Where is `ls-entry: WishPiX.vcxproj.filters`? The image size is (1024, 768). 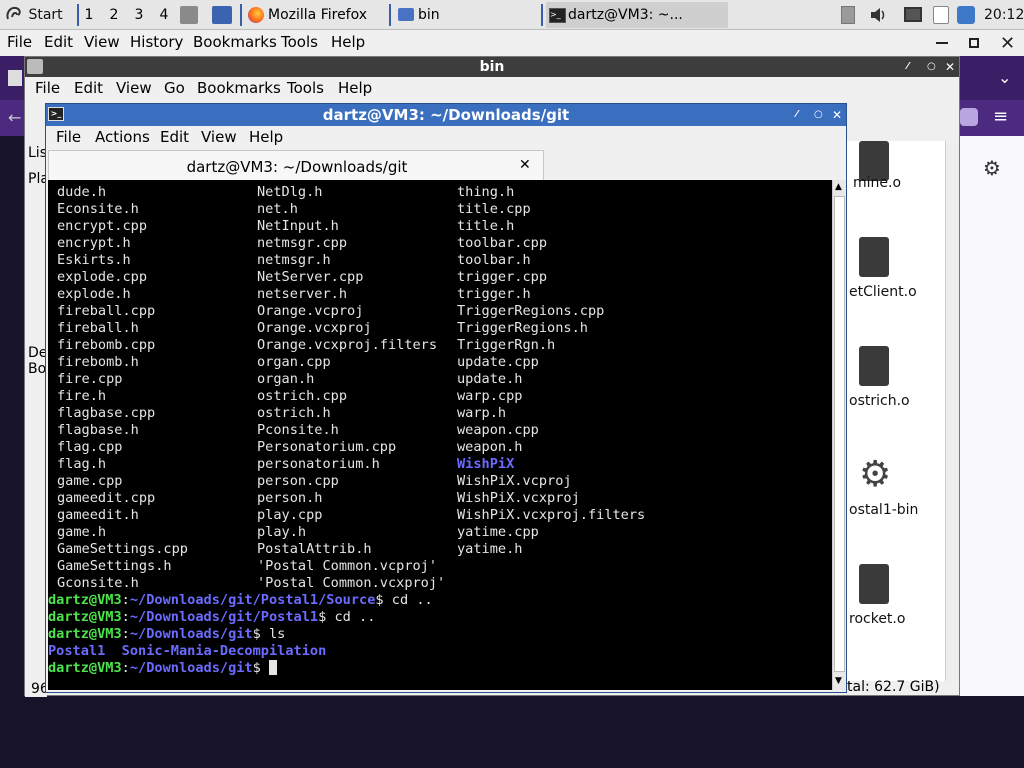
ls-entry: WishPiX.vcxproj.filters is located at coordinates (551, 515).